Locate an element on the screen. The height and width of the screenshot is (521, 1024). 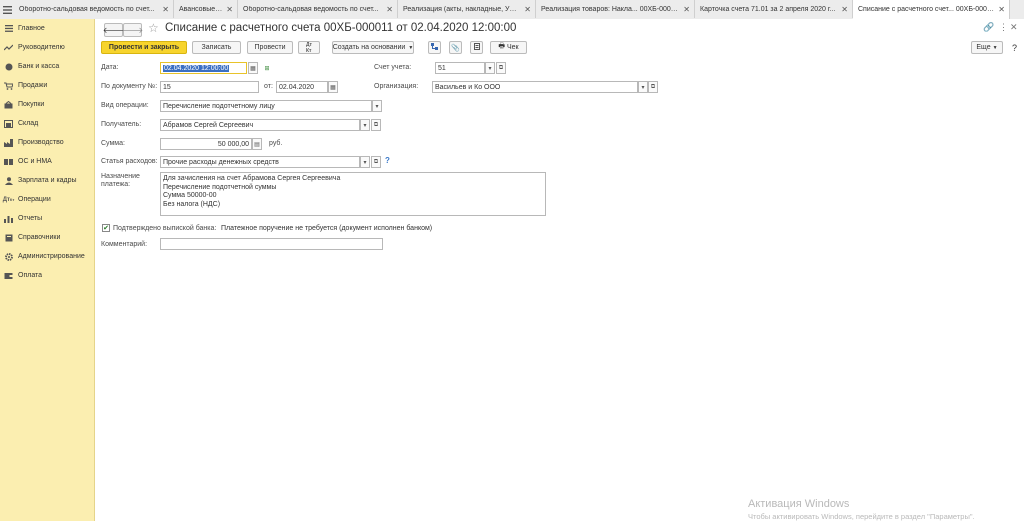
receipt-button: 🖶 Чек is located at coordinates (508, 47).